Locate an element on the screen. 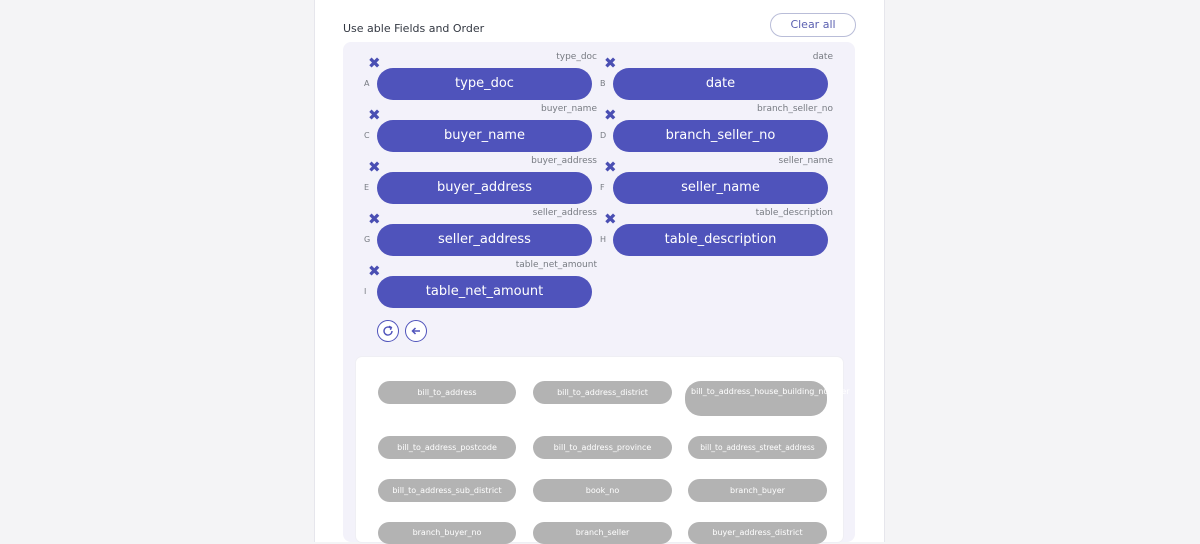 This screenshot has height=544, width=1200. slot-d: ✖ branch_seller_no D branch_seller_no is located at coordinates (731, 123).